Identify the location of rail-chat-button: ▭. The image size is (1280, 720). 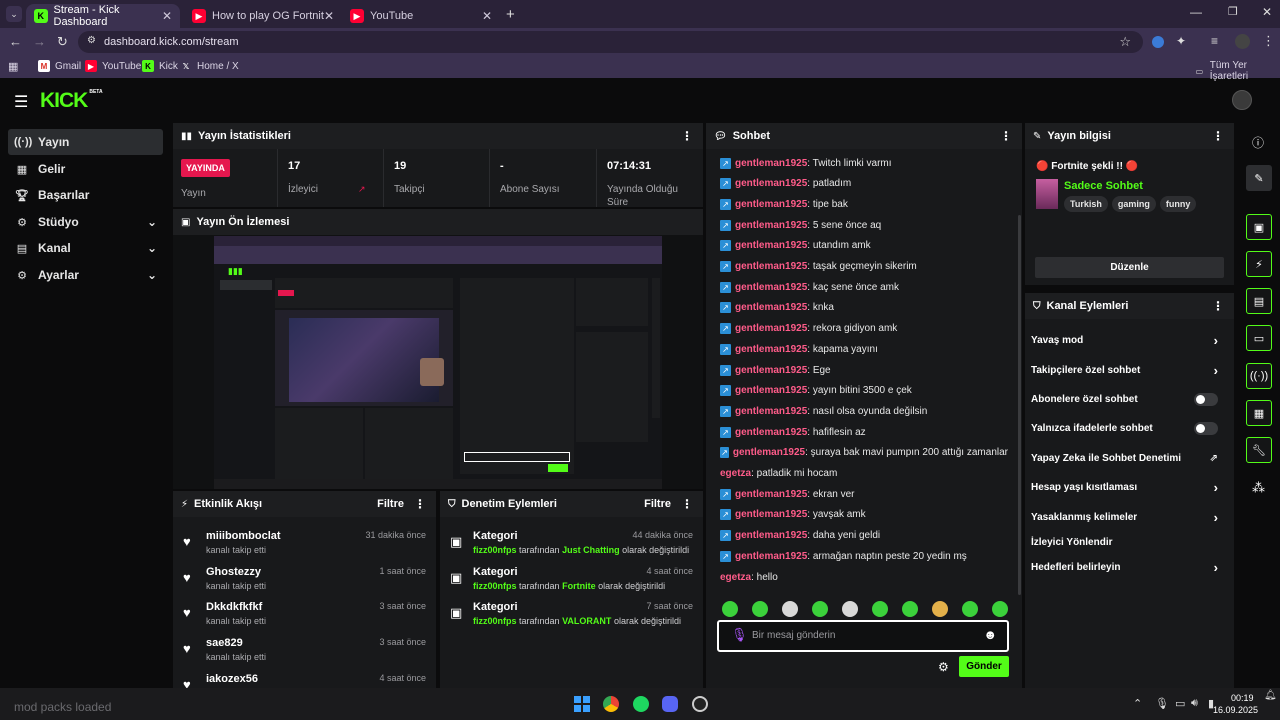
(1259, 338).